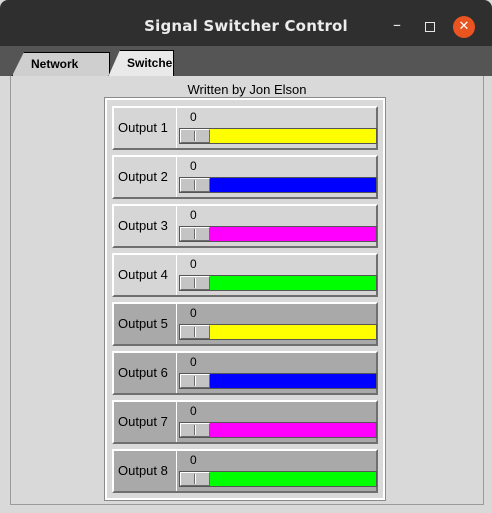 This screenshot has width=492, height=513. What do you see at coordinates (430, 27) in the screenshot?
I see `maximize-icon` at bounding box center [430, 27].